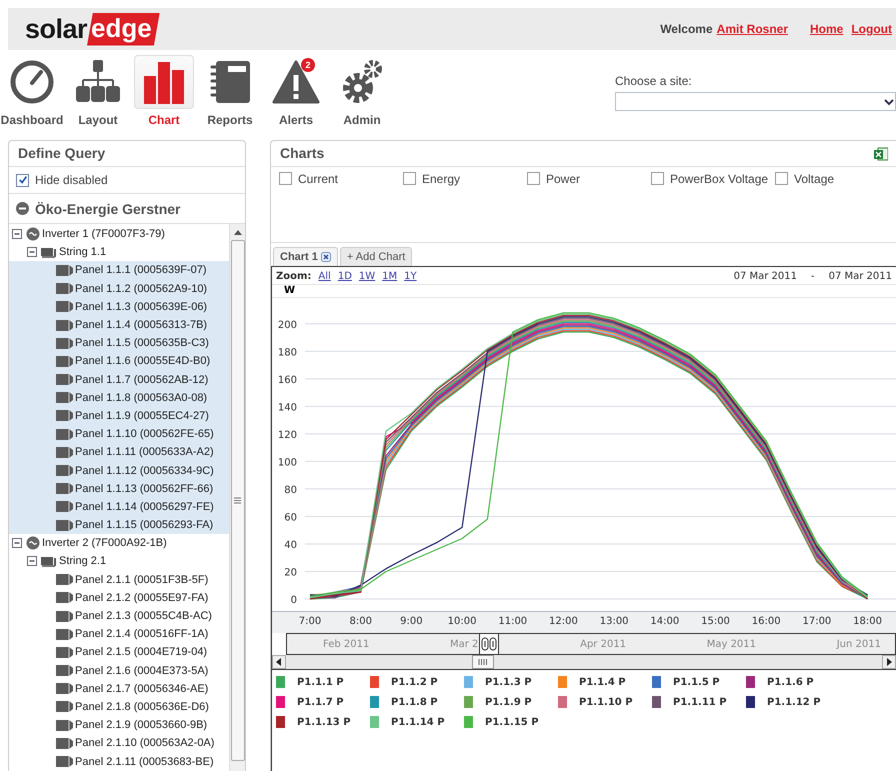  Describe the element at coordinates (230, 93) in the screenshot. I see `nav-button: Reports` at that location.